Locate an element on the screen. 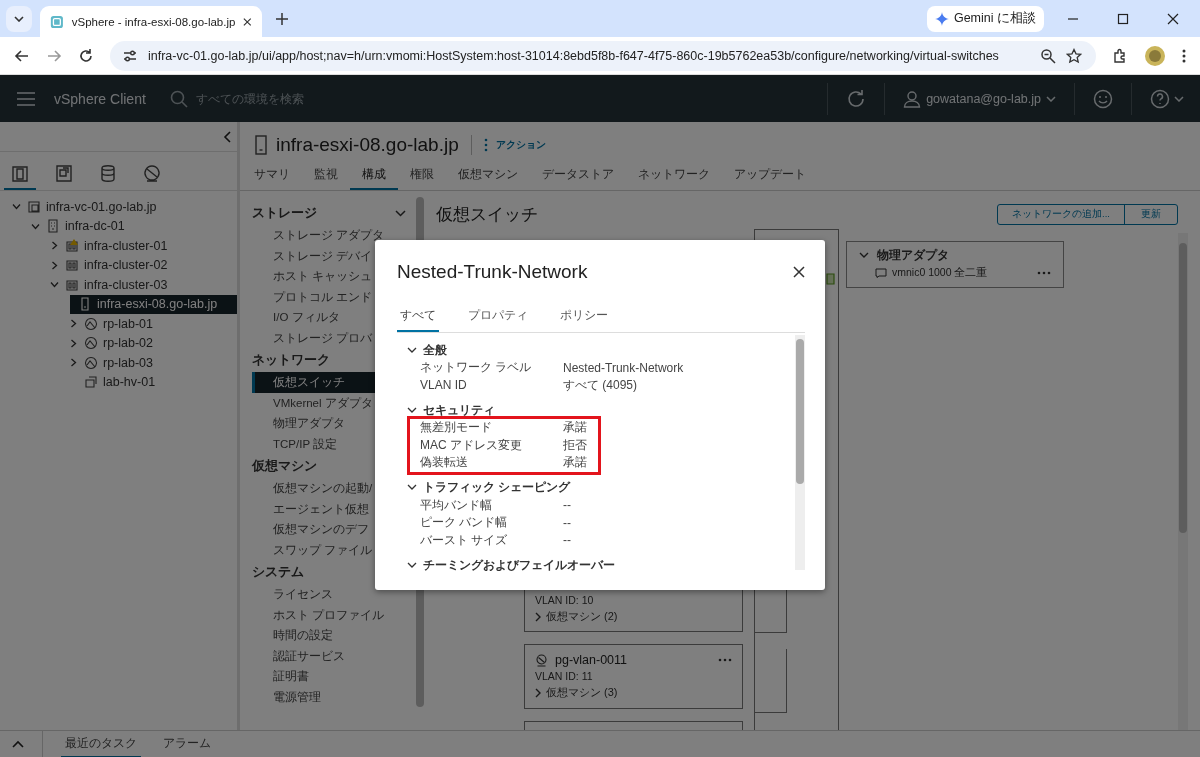  nav-item: 証明書 is located at coordinates (330, 676).